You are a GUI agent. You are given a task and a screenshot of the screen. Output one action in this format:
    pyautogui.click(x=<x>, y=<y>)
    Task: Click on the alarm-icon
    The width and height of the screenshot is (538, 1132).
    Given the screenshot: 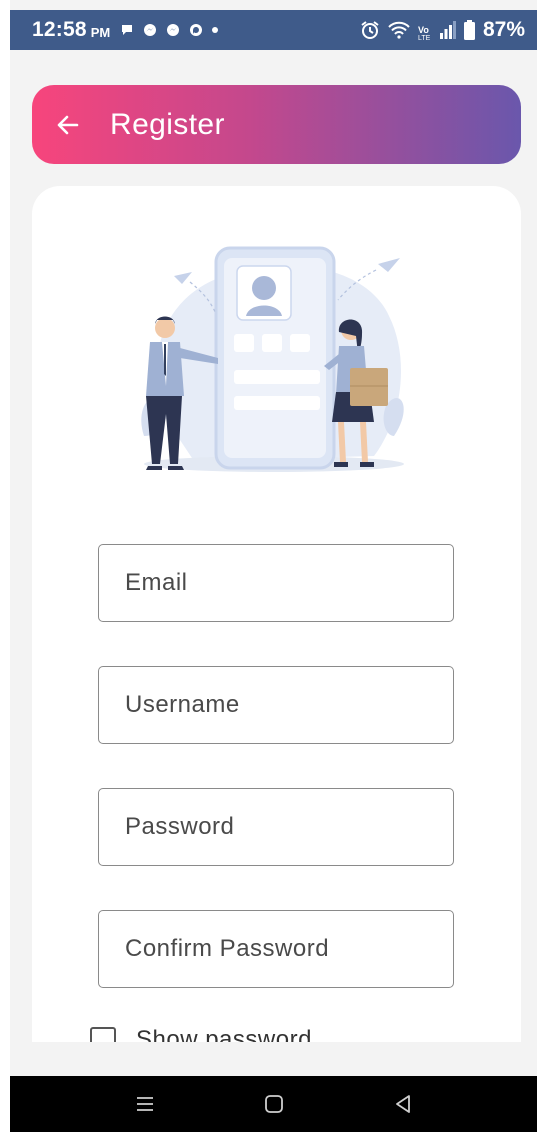 What is the action you would take?
    pyautogui.click(x=370, y=30)
    